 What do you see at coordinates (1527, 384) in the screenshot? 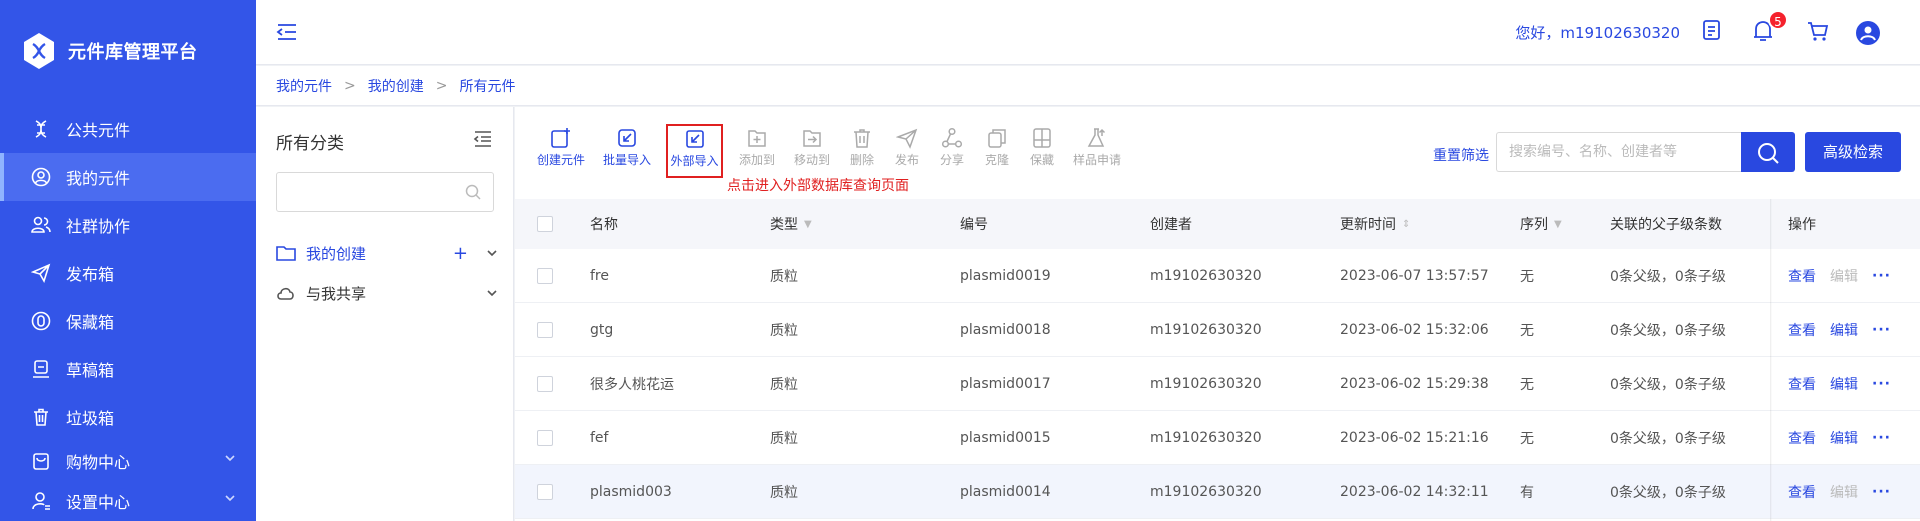
I see `cell-sequence: 无` at bounding box center [1527, 384].